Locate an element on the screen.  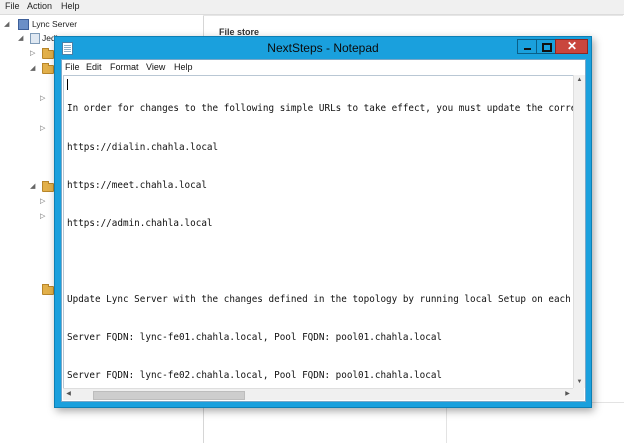
maximize-button is located at coordinates (546, 46).